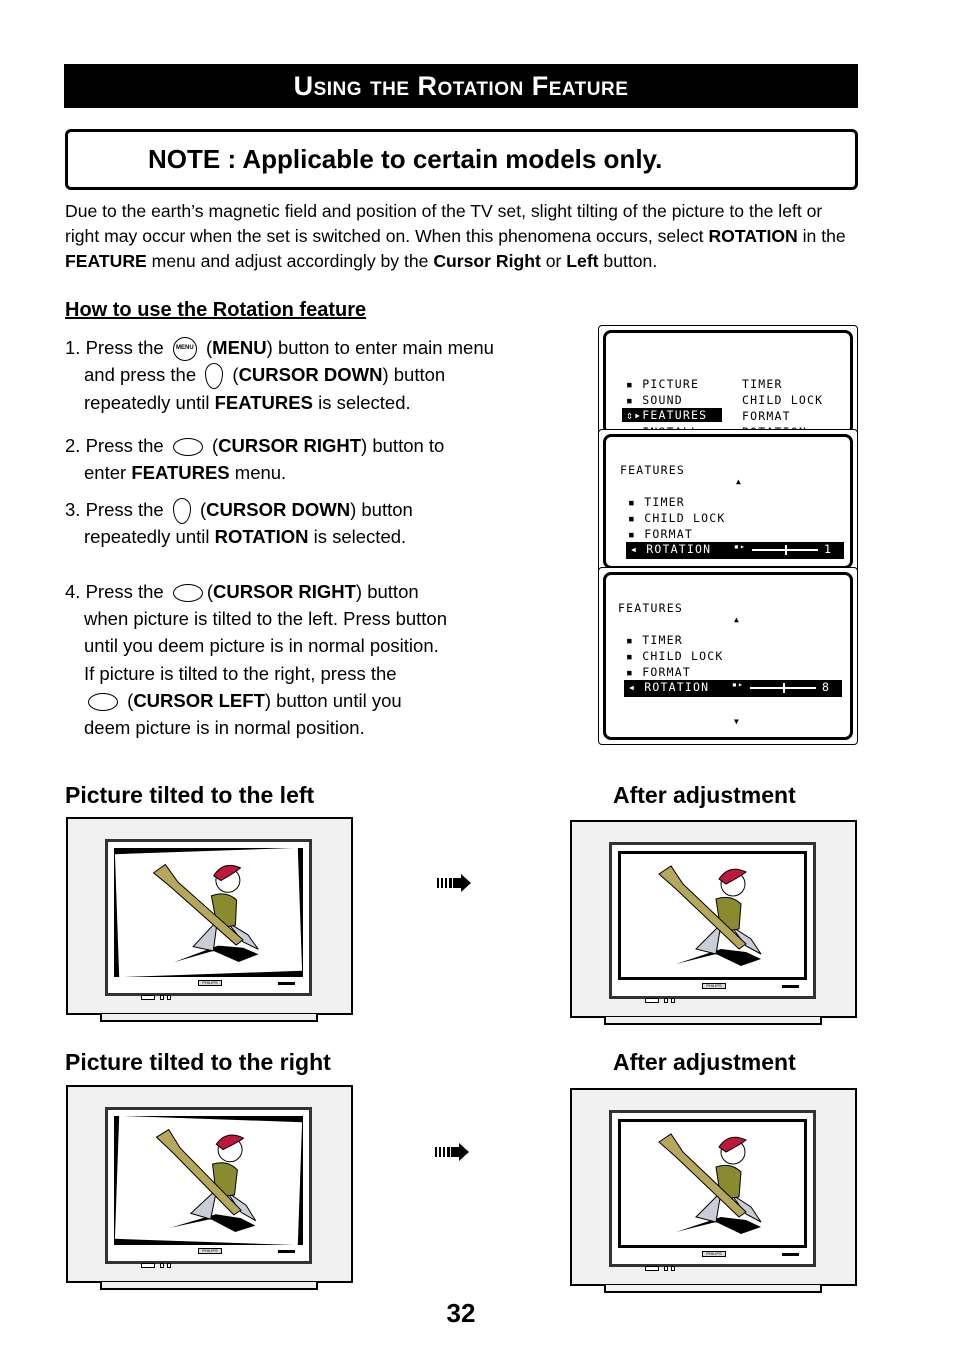  I want to click on text-segment: MENU, so click(239, 347).